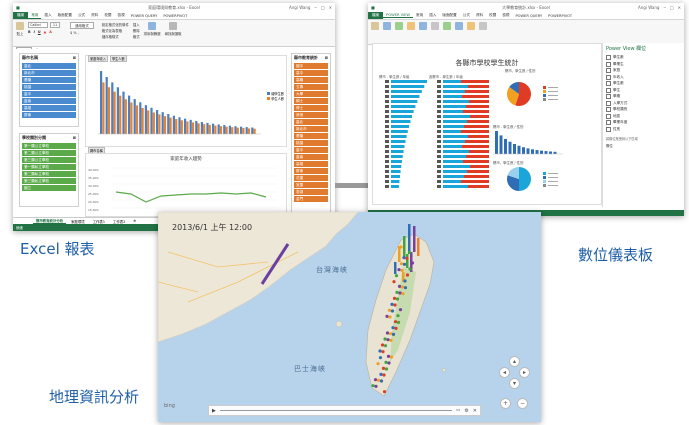 Image resolution: width=689 pixels, height=425 pixels. Describe the element at coordinates (38, 25) in the screenshot. I see `font-name-select: Calibri` at that location.